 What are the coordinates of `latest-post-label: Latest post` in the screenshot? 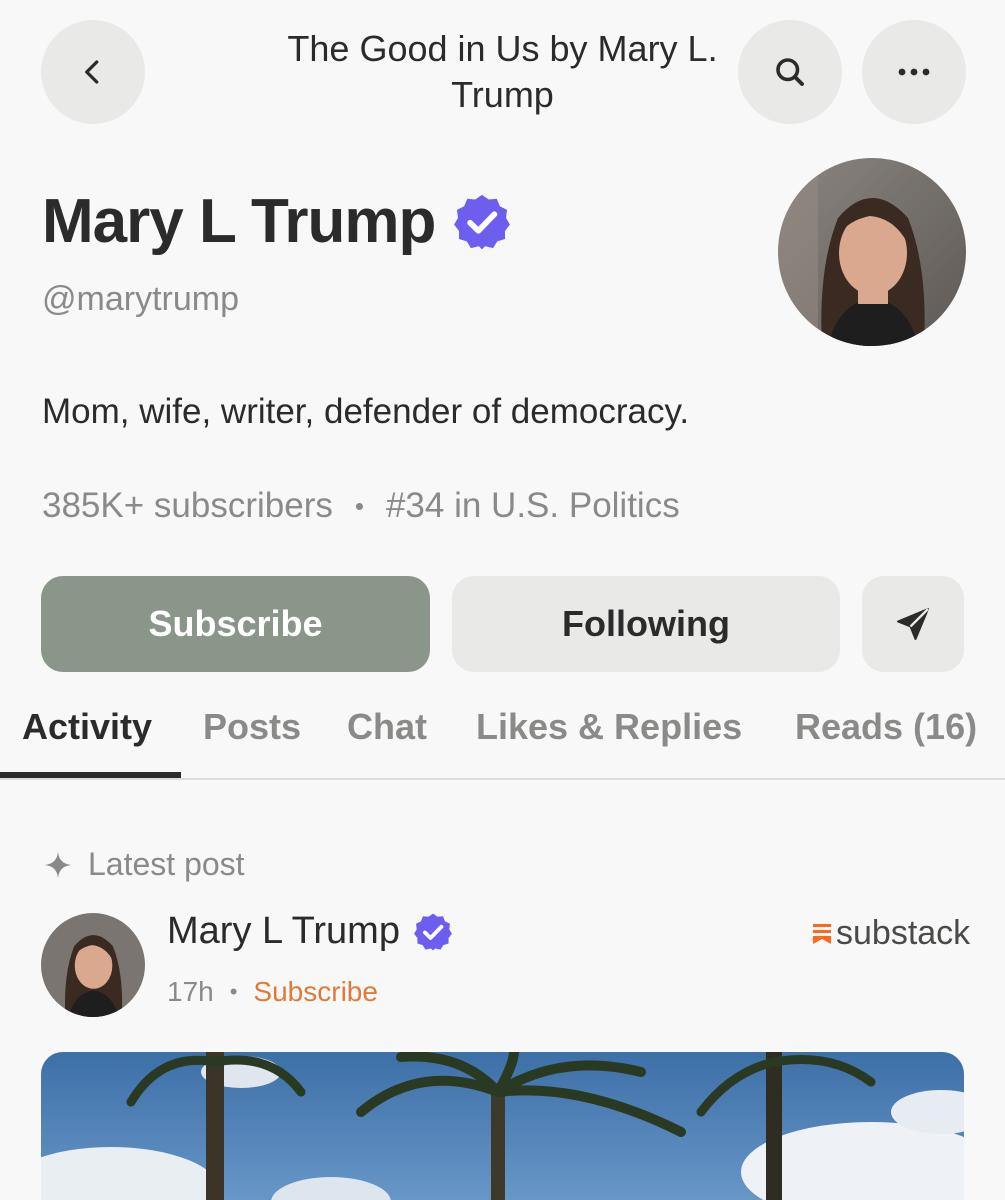 It's located at (143, 864).